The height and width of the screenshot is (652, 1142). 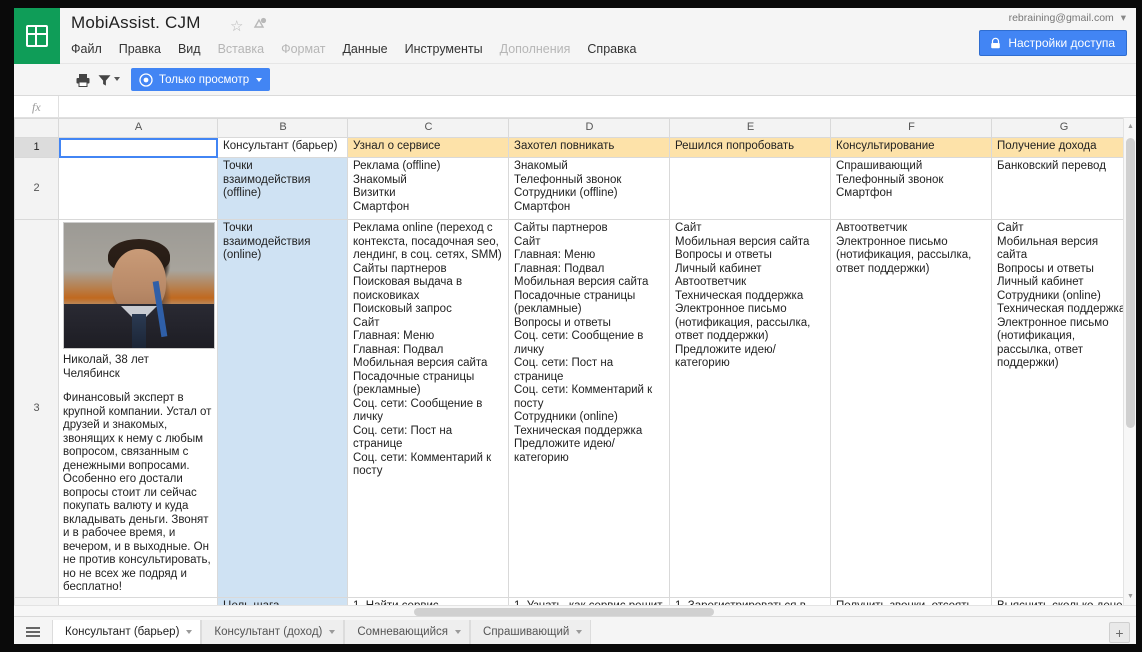 What do you see at coordinates (1130, 596) in the screenshot?
I see `scroll-down-icon: ▼` at bounding box center [1130, 596].